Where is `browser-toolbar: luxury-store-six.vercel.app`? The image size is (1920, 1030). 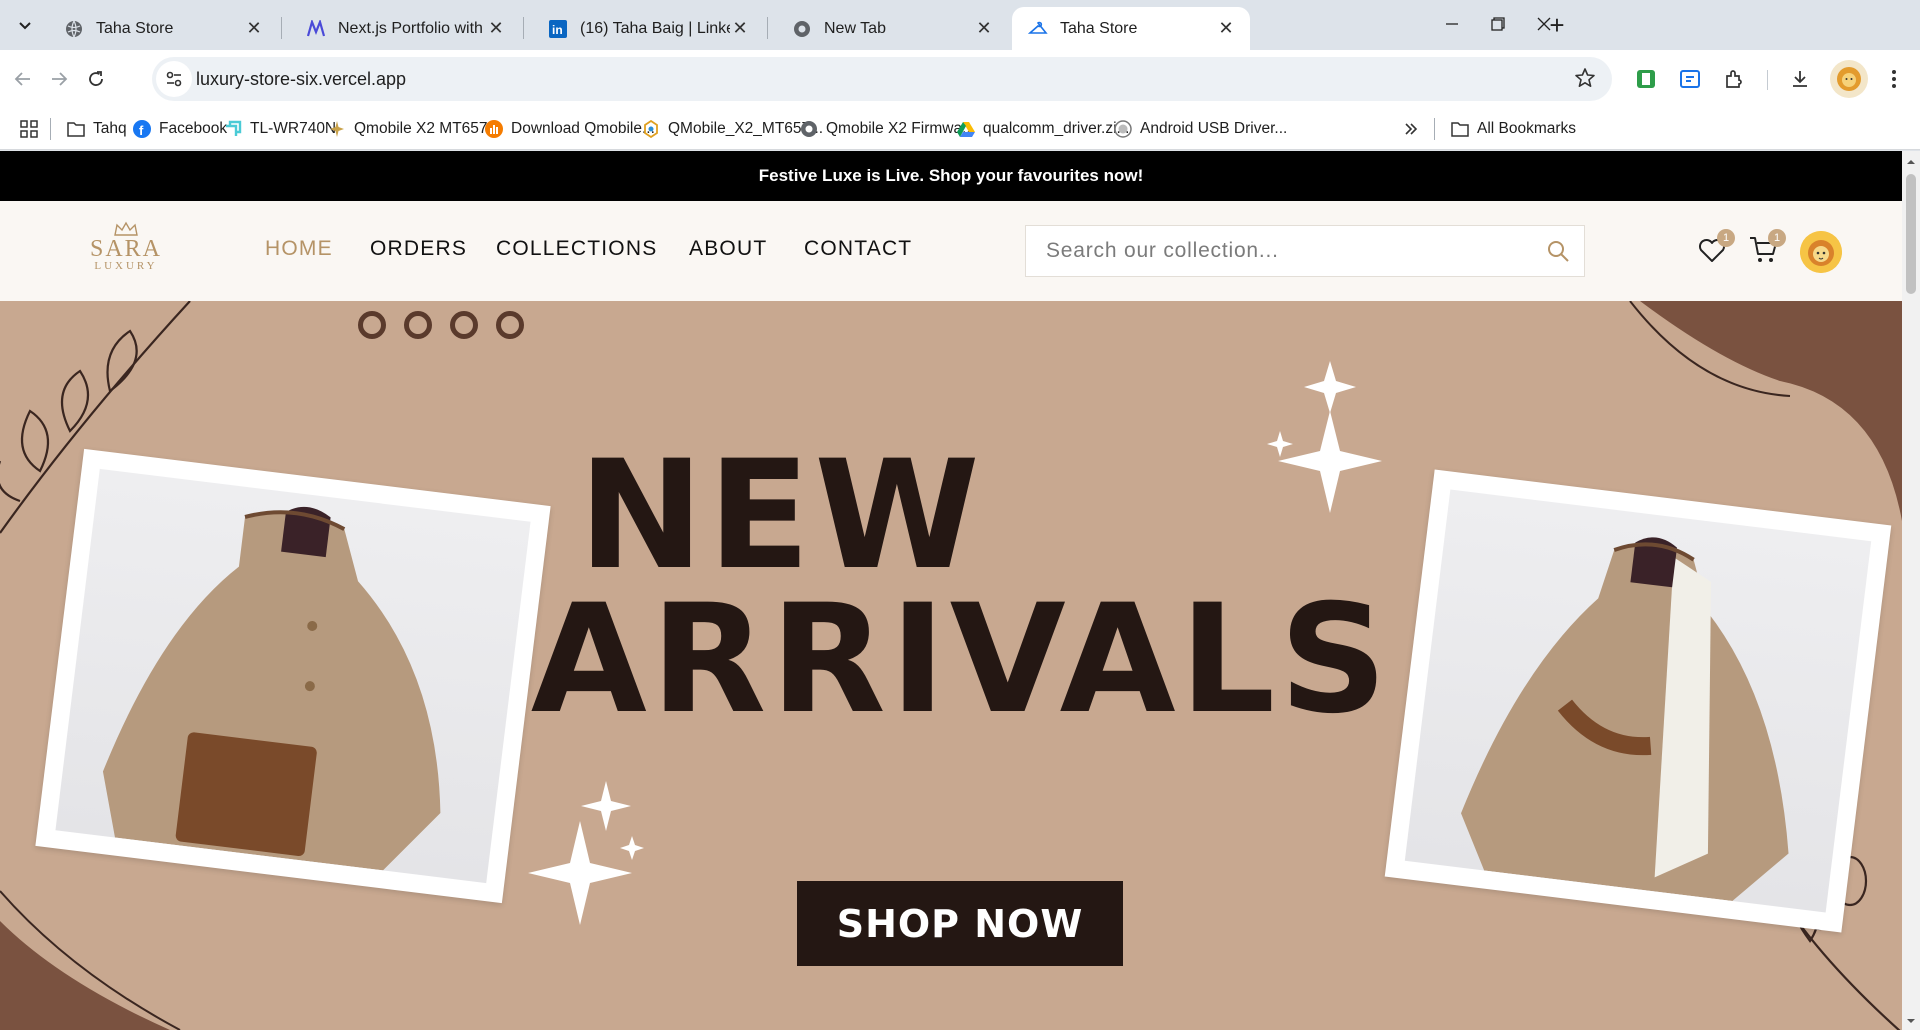
browser-toolbar: luxury-store-six.vercel.app is located at coordinates (960, 79).